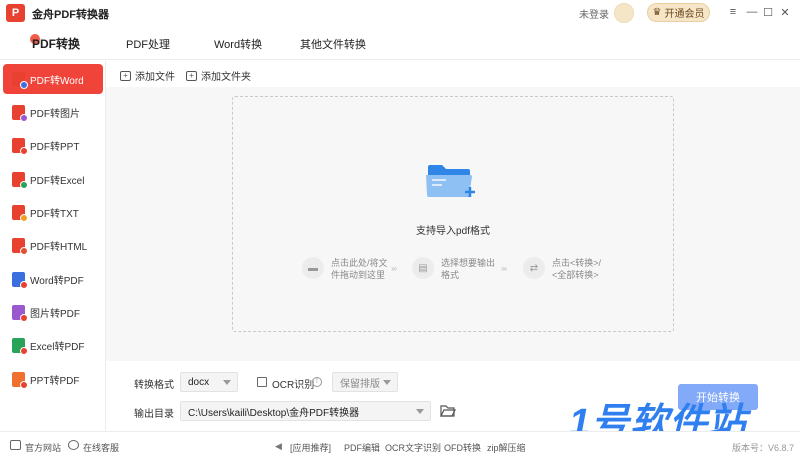 Image resolution: width=800 pixels, height=458 pixels. What do you see at coordinates (317, 382) in the screenshot?
I see `info-icon: !` at bounding box center [317, 382].